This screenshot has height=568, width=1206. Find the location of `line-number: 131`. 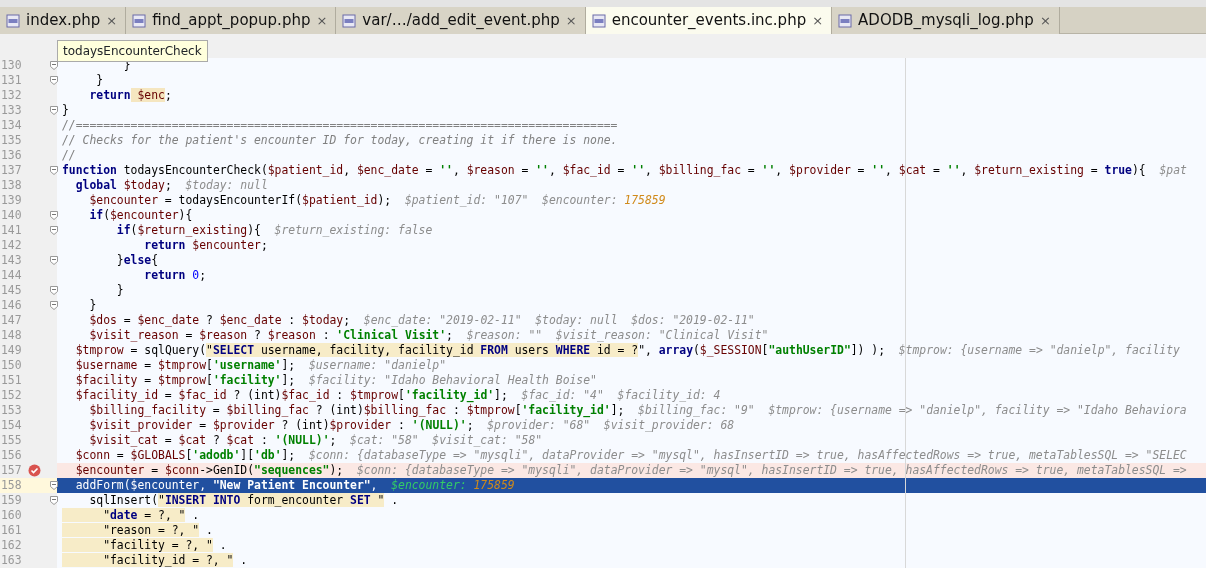

line-number: 131 is located at coordinates (11, 80).